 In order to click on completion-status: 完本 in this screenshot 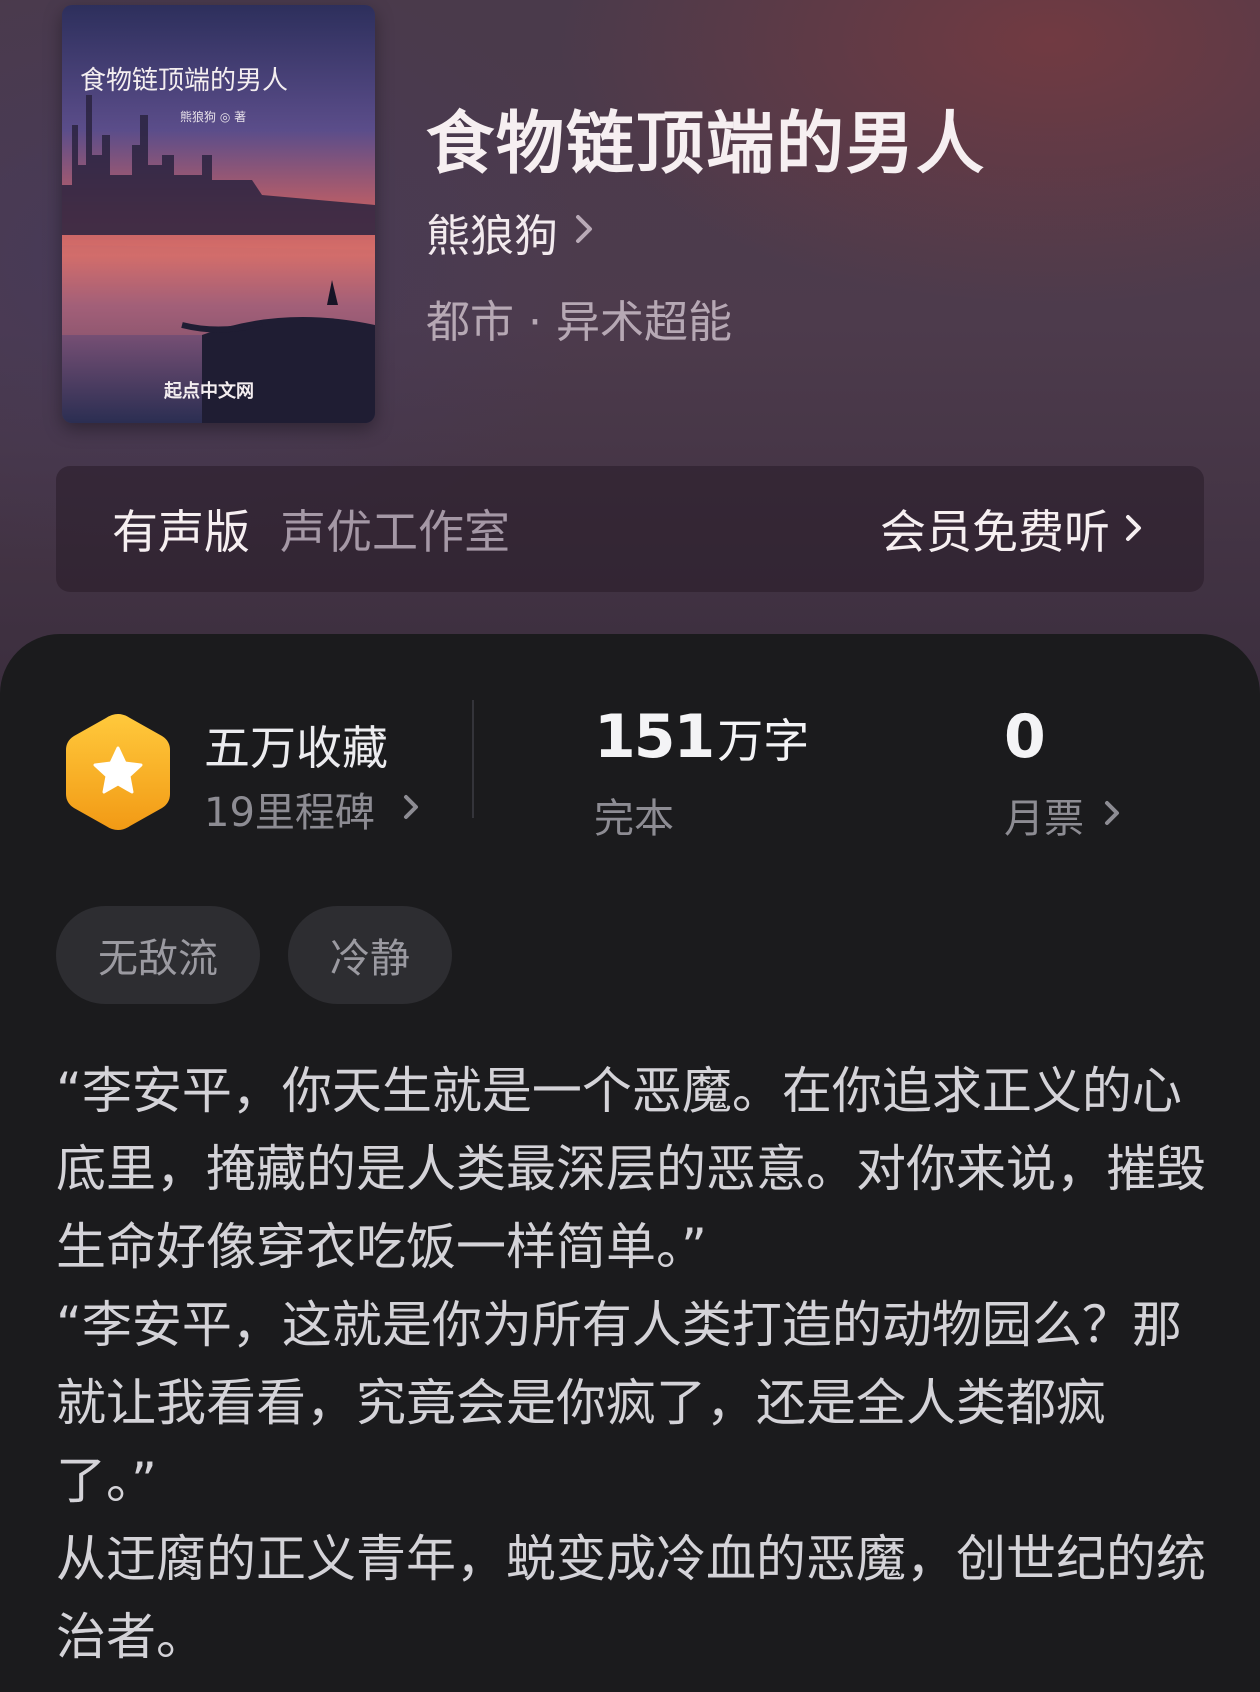, I will do `click(634, 819)`.